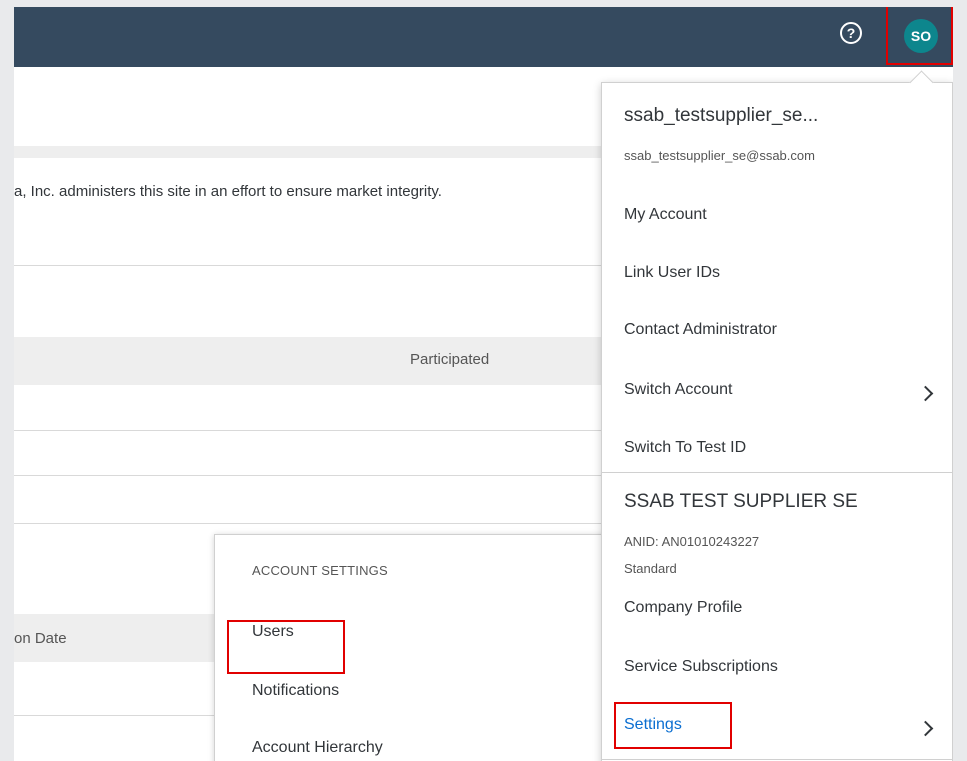 This screenshot has width=967, height=761. I want to click on submenu-item-users: Users, so click(273, 632).